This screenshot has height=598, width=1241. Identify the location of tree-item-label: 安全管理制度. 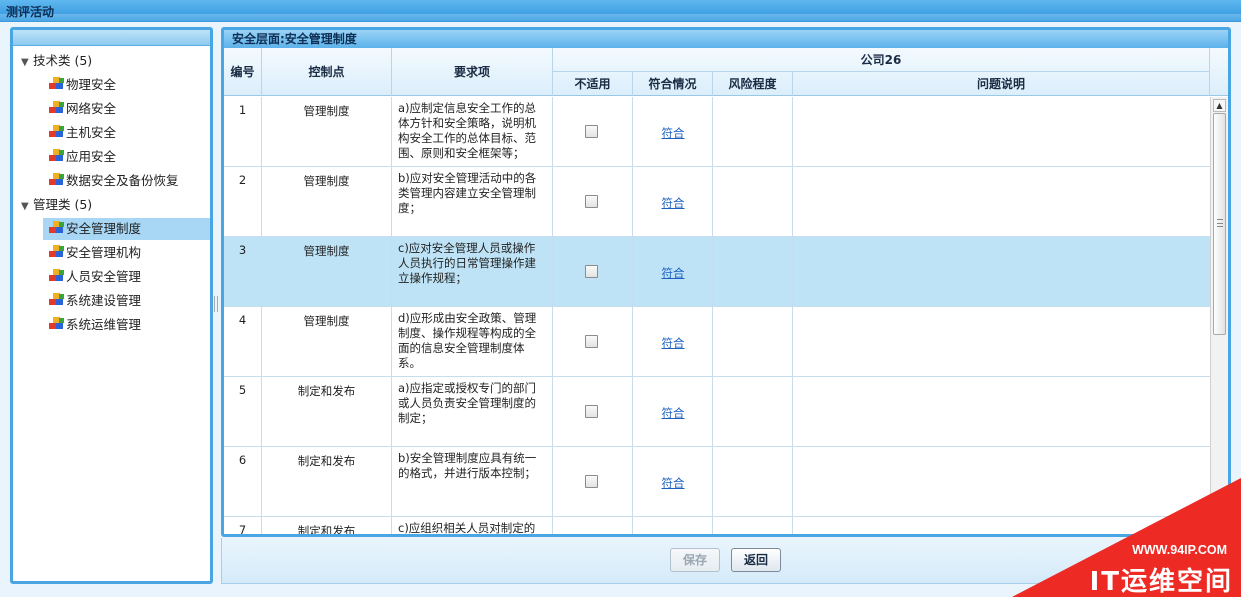
(104, 228).